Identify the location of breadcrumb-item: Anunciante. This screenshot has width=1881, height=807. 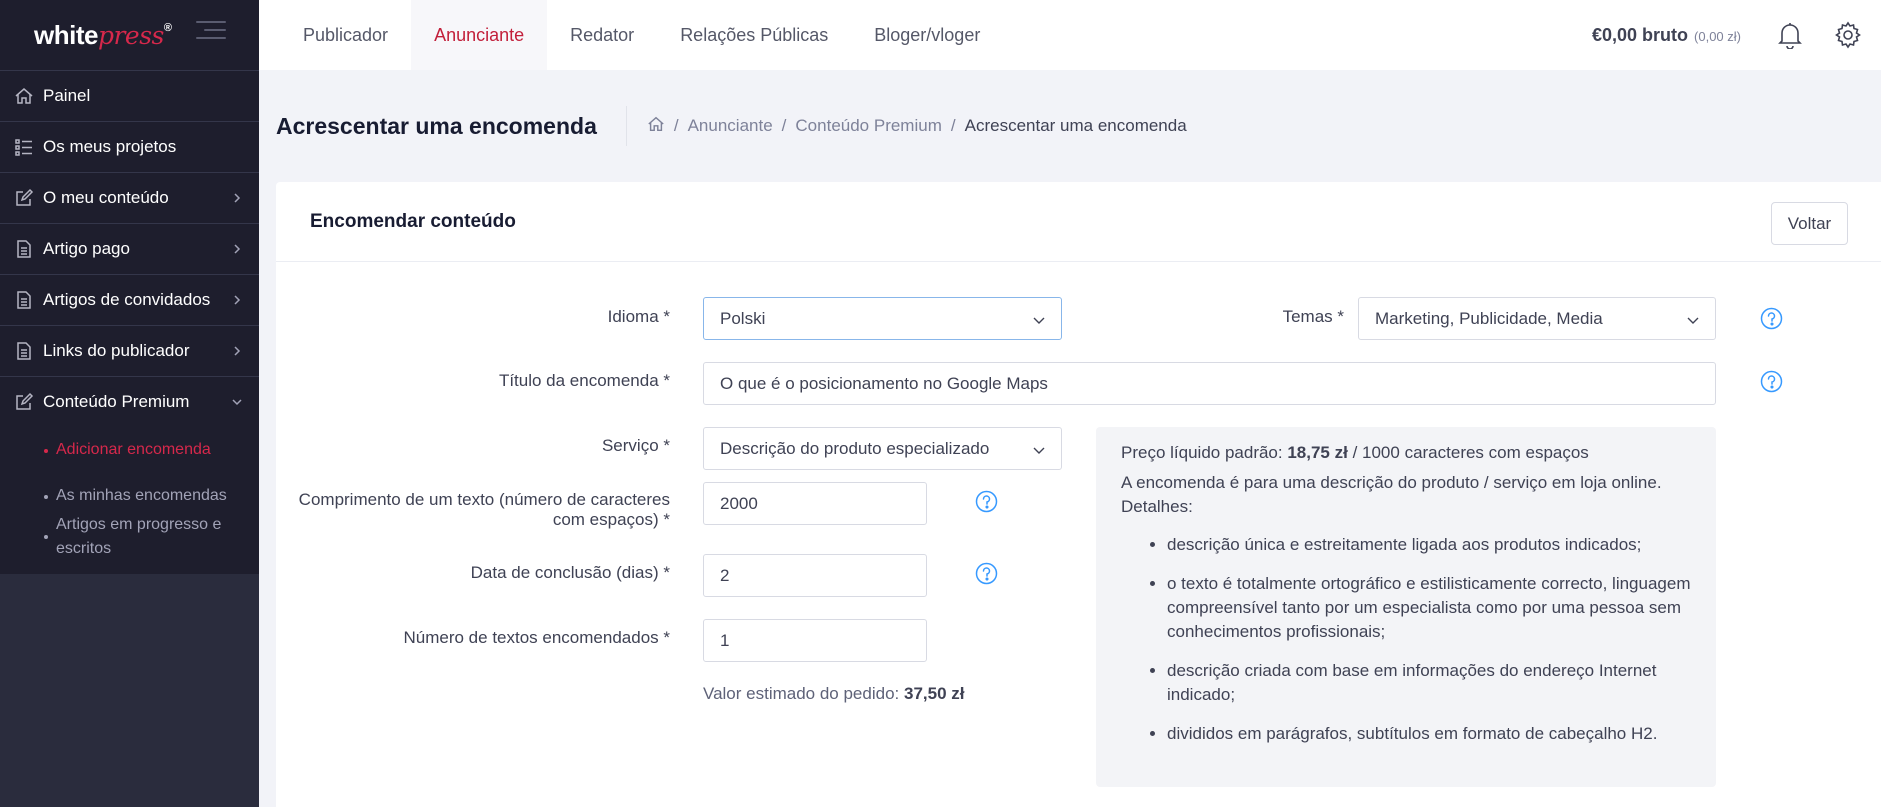
(730, 126).